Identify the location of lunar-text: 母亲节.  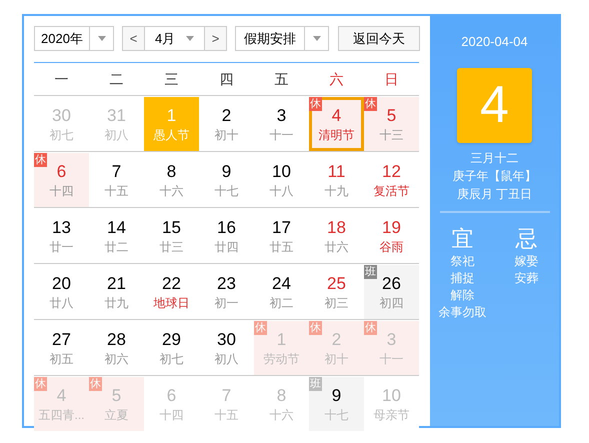
(392, 415).